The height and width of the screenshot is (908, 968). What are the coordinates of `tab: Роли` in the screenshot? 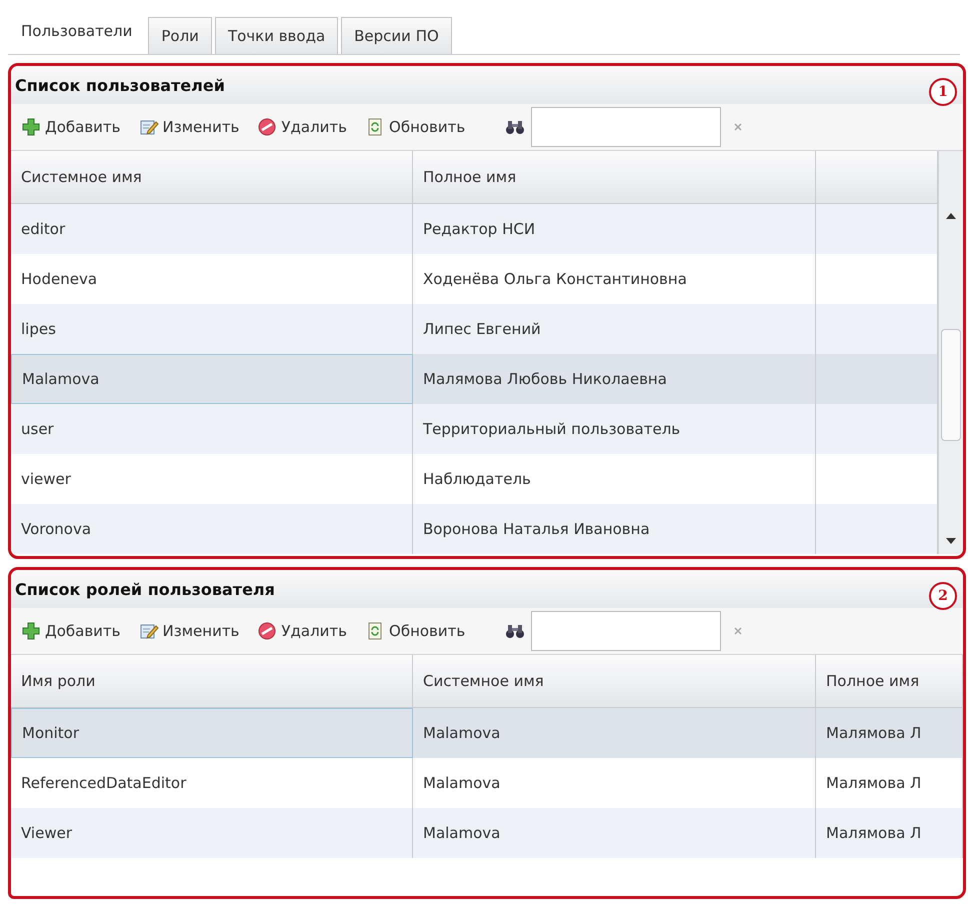 It's located at (180, 35).